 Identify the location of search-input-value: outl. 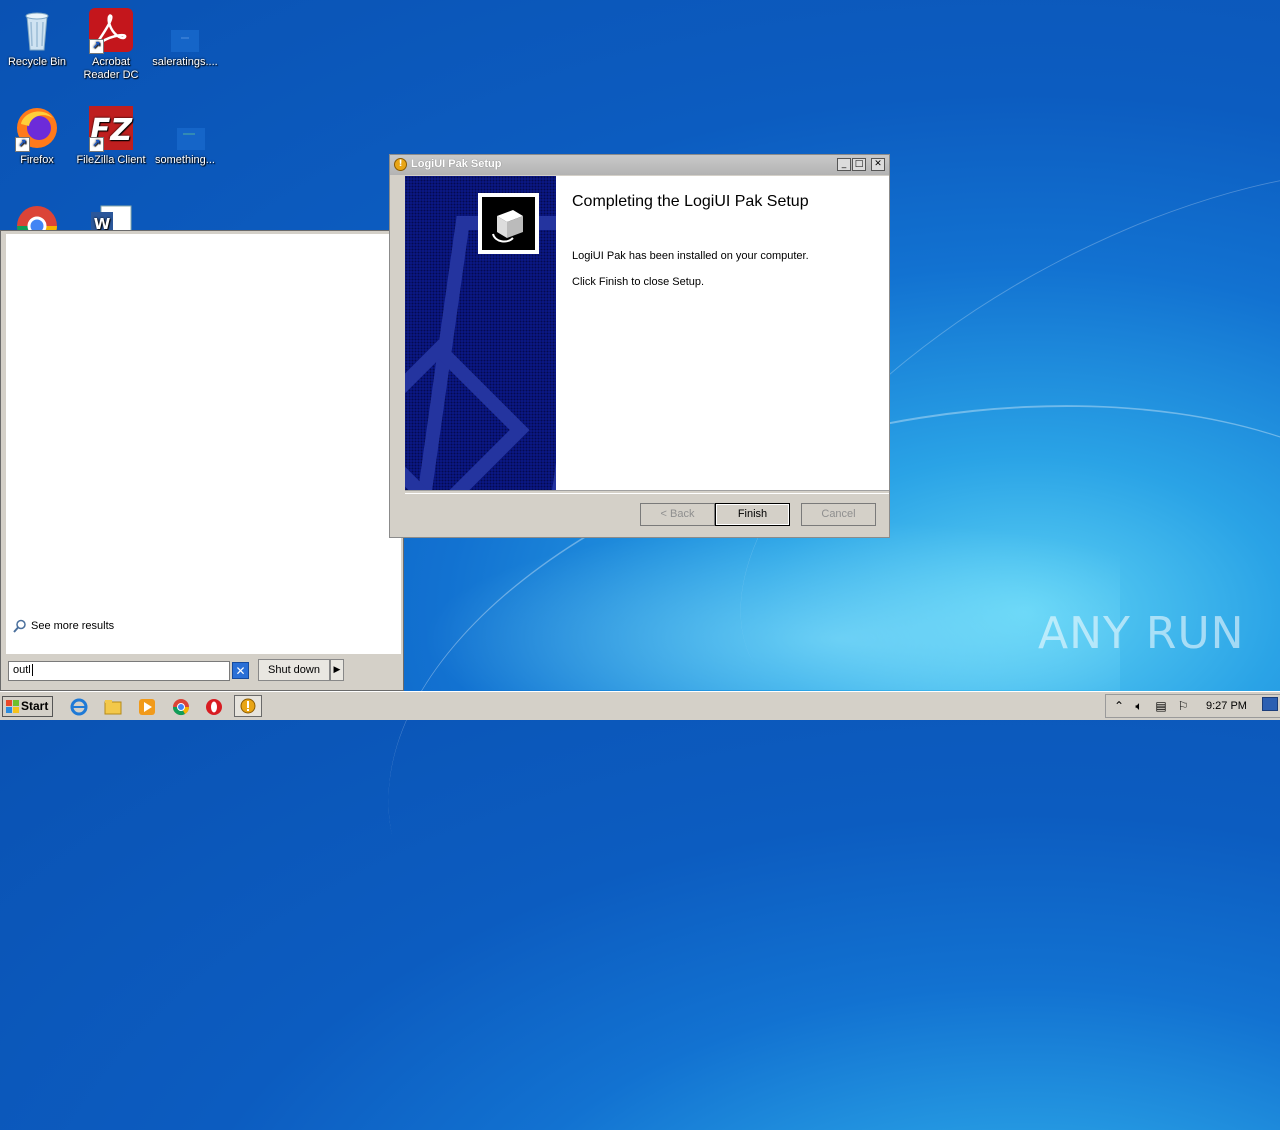
(22, 670).